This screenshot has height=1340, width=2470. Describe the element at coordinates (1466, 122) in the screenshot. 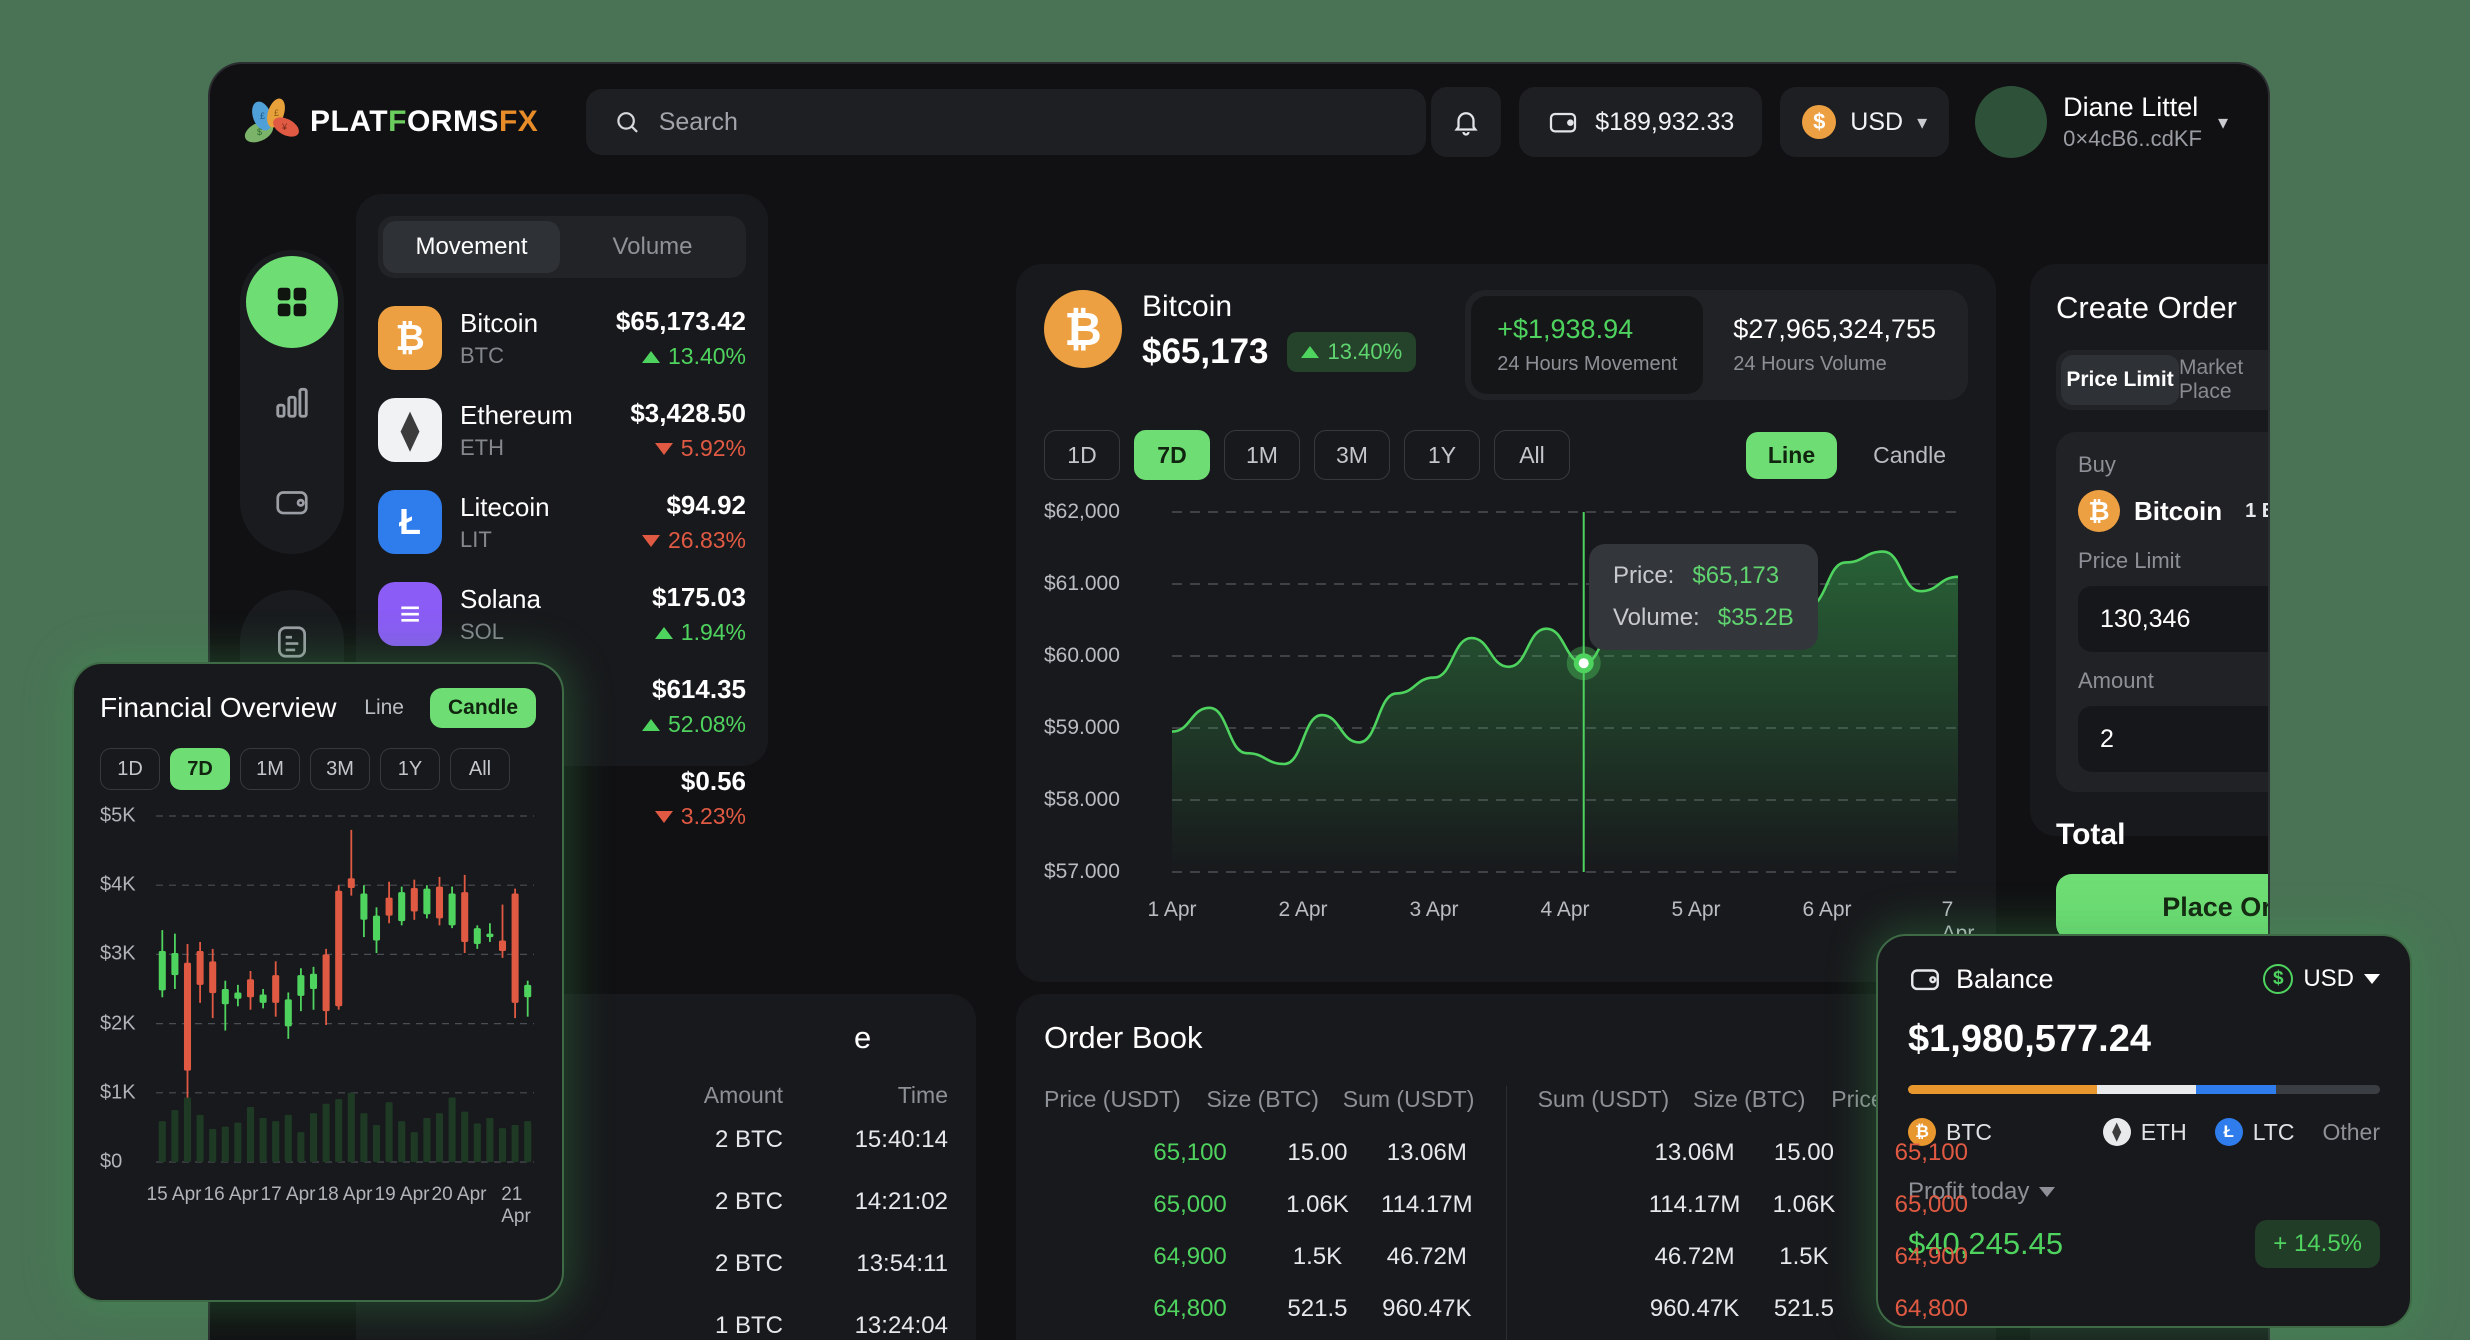

I see `notifications-button` at that location.